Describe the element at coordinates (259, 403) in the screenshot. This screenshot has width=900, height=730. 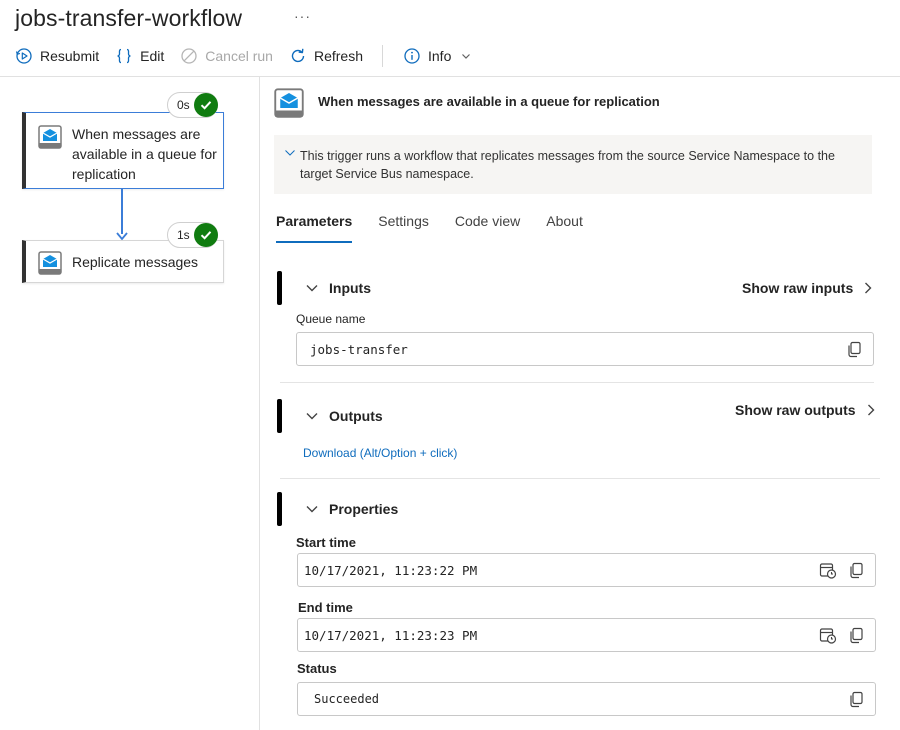
I see `pane-divider` at that location.